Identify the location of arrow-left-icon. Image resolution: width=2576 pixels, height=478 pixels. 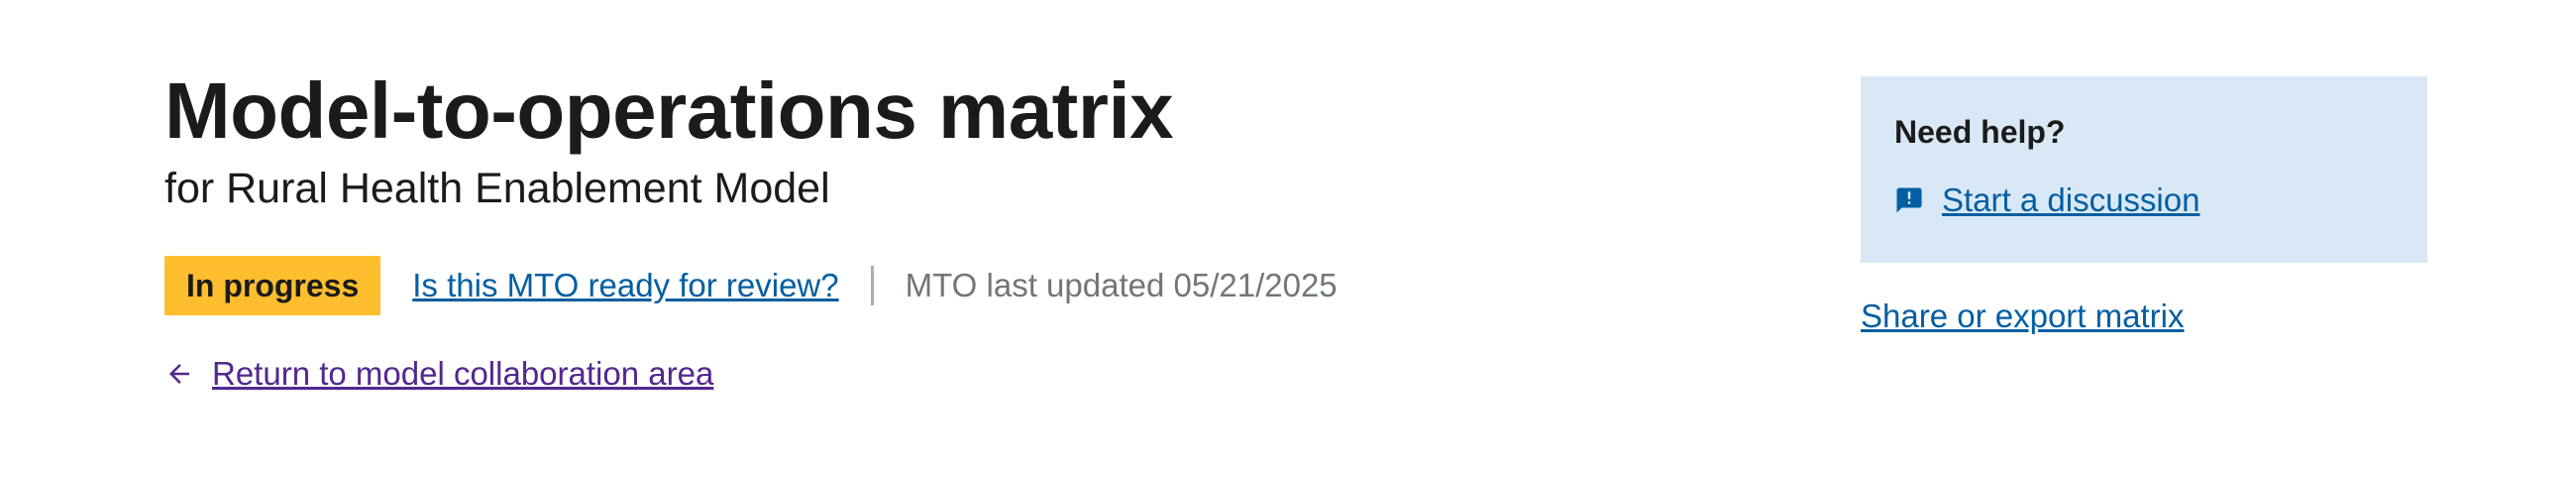
(179, 374).